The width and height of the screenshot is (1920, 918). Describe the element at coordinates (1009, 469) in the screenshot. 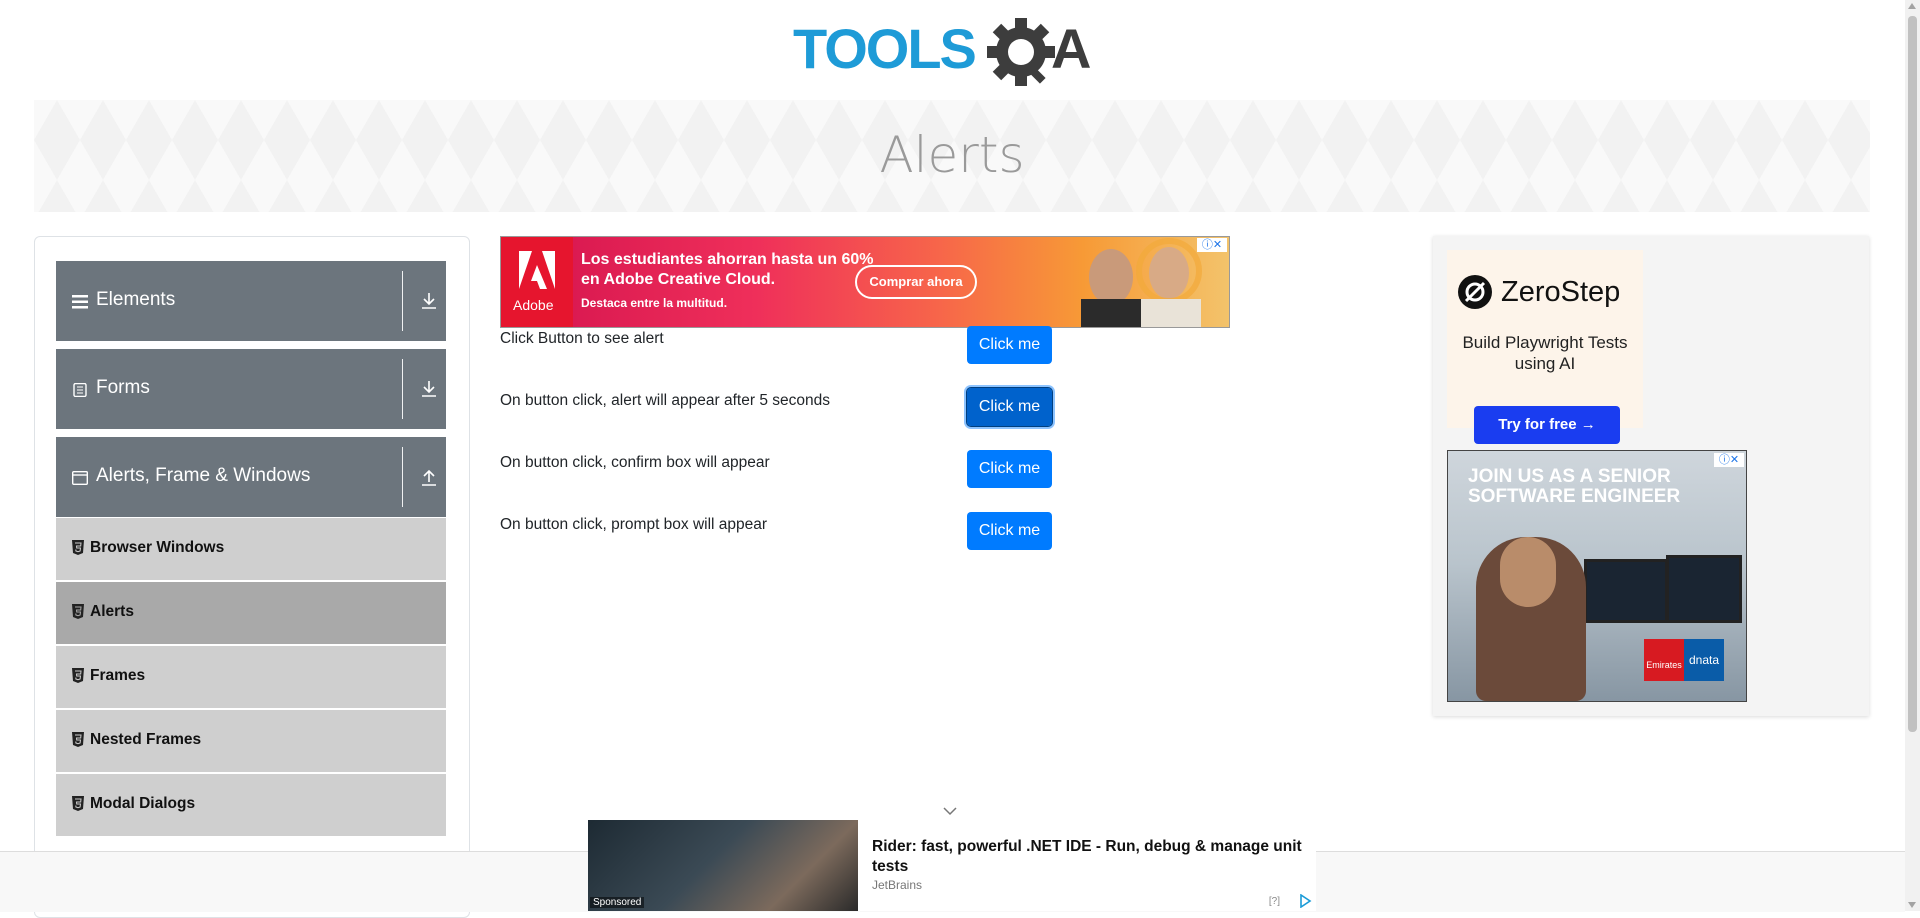

I see `confirm-button: Click me` at that location.